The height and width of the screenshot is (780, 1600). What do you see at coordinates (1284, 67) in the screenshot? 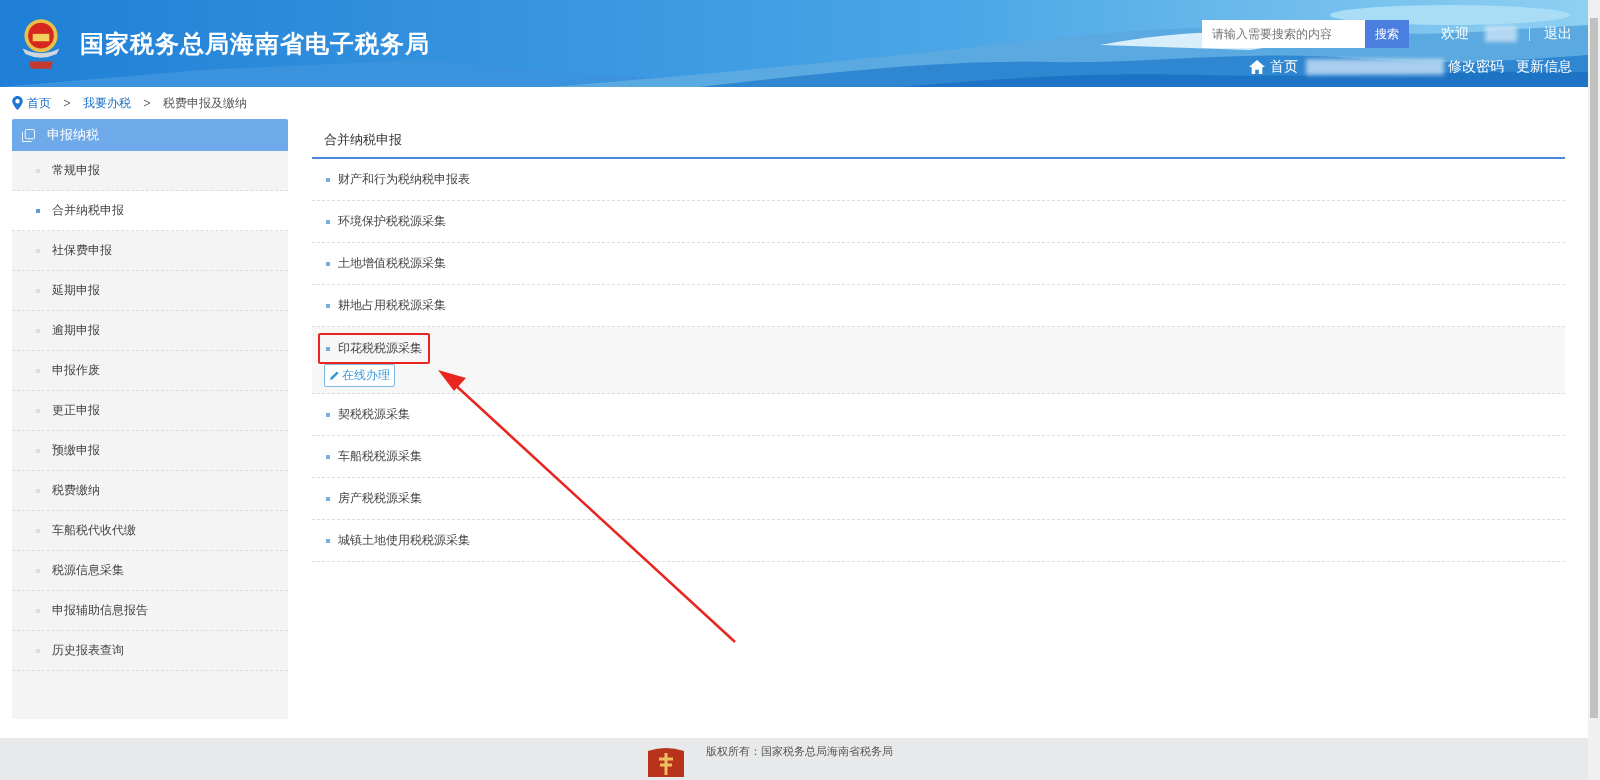
I see `home-link: 首页` at bounding box center [1284, 67].